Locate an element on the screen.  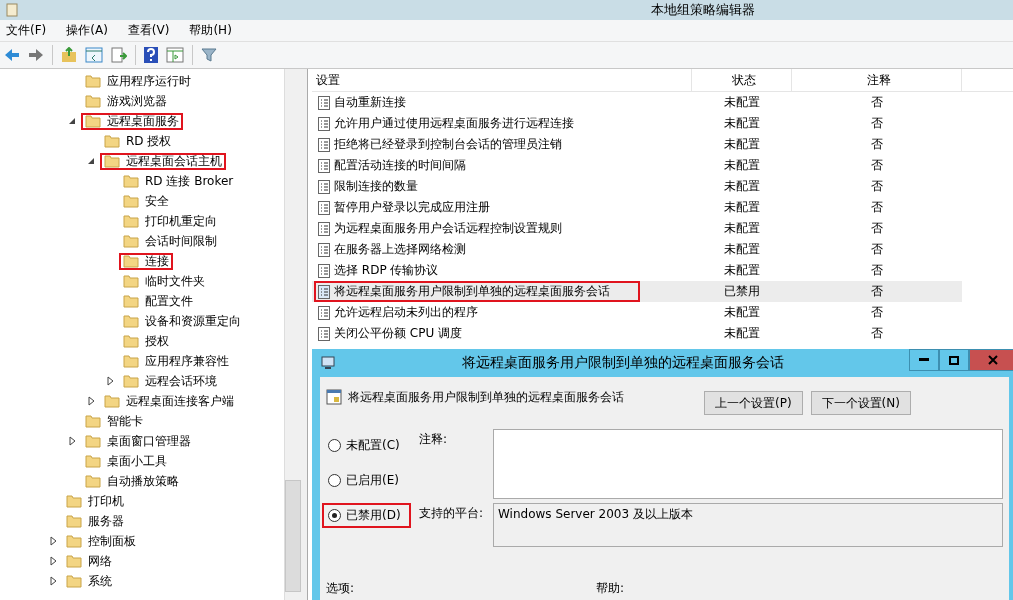
tree-item: 临时文件夹 is located at coordinates (175, 281).